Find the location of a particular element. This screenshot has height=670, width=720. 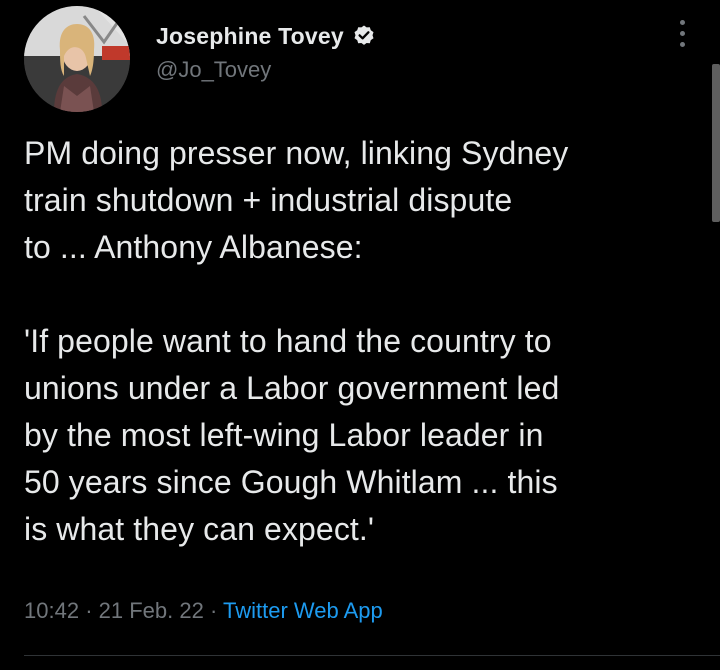

verified-badge-icon is located at coordinates (364, 36).